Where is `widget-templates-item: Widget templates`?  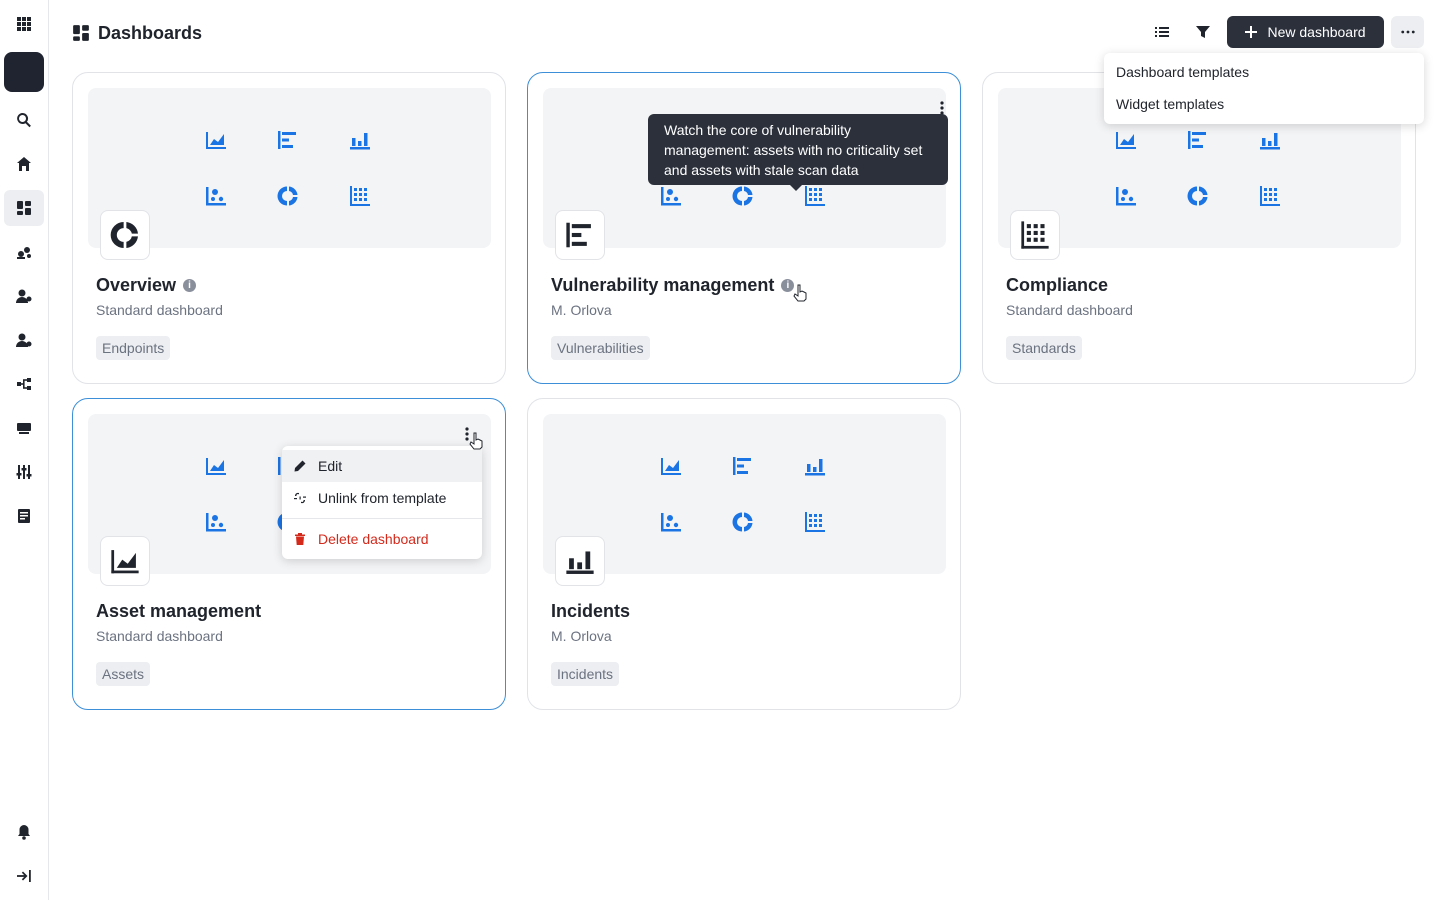 widget-templates-item: Widget templates is located at coordinates (1264, 104).